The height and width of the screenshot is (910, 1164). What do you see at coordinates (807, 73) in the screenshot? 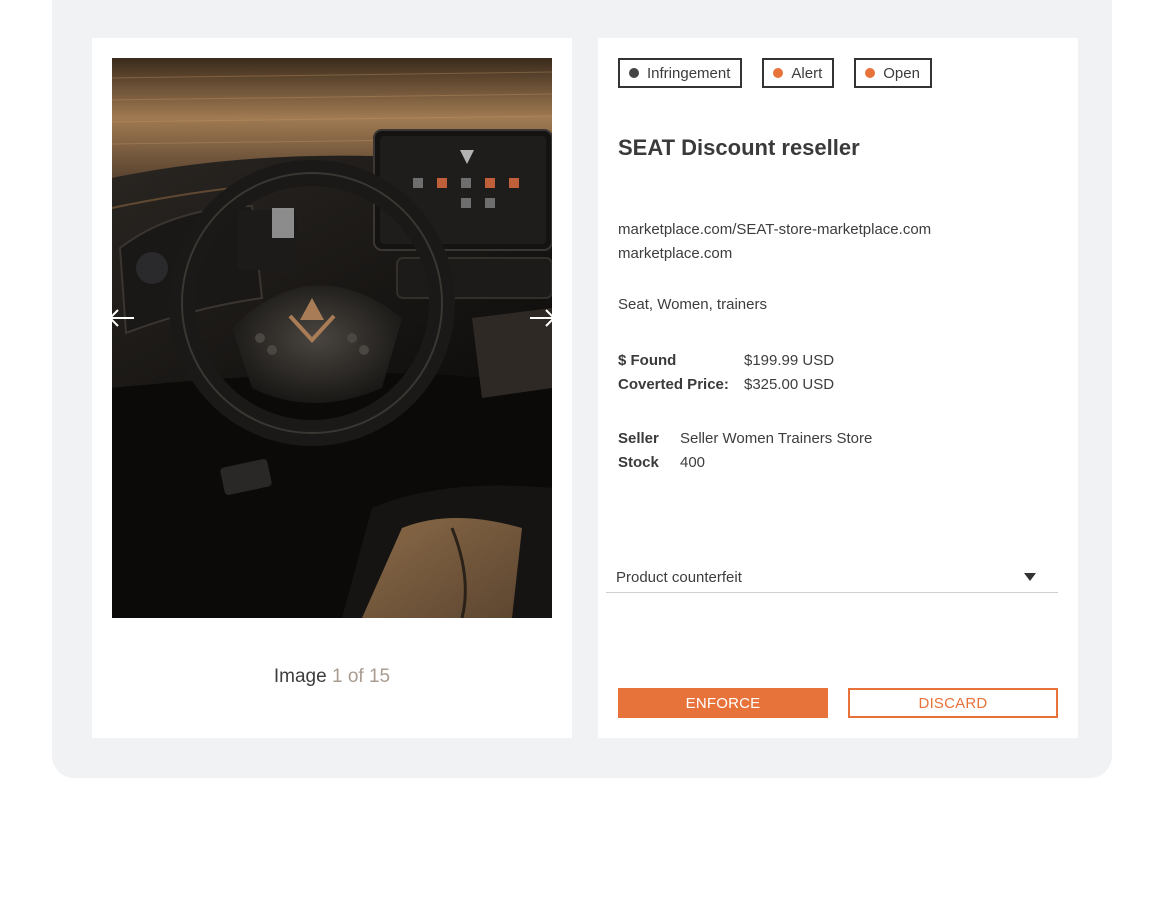
I see `tag-label: Alert` at bounding box center [807, 73].